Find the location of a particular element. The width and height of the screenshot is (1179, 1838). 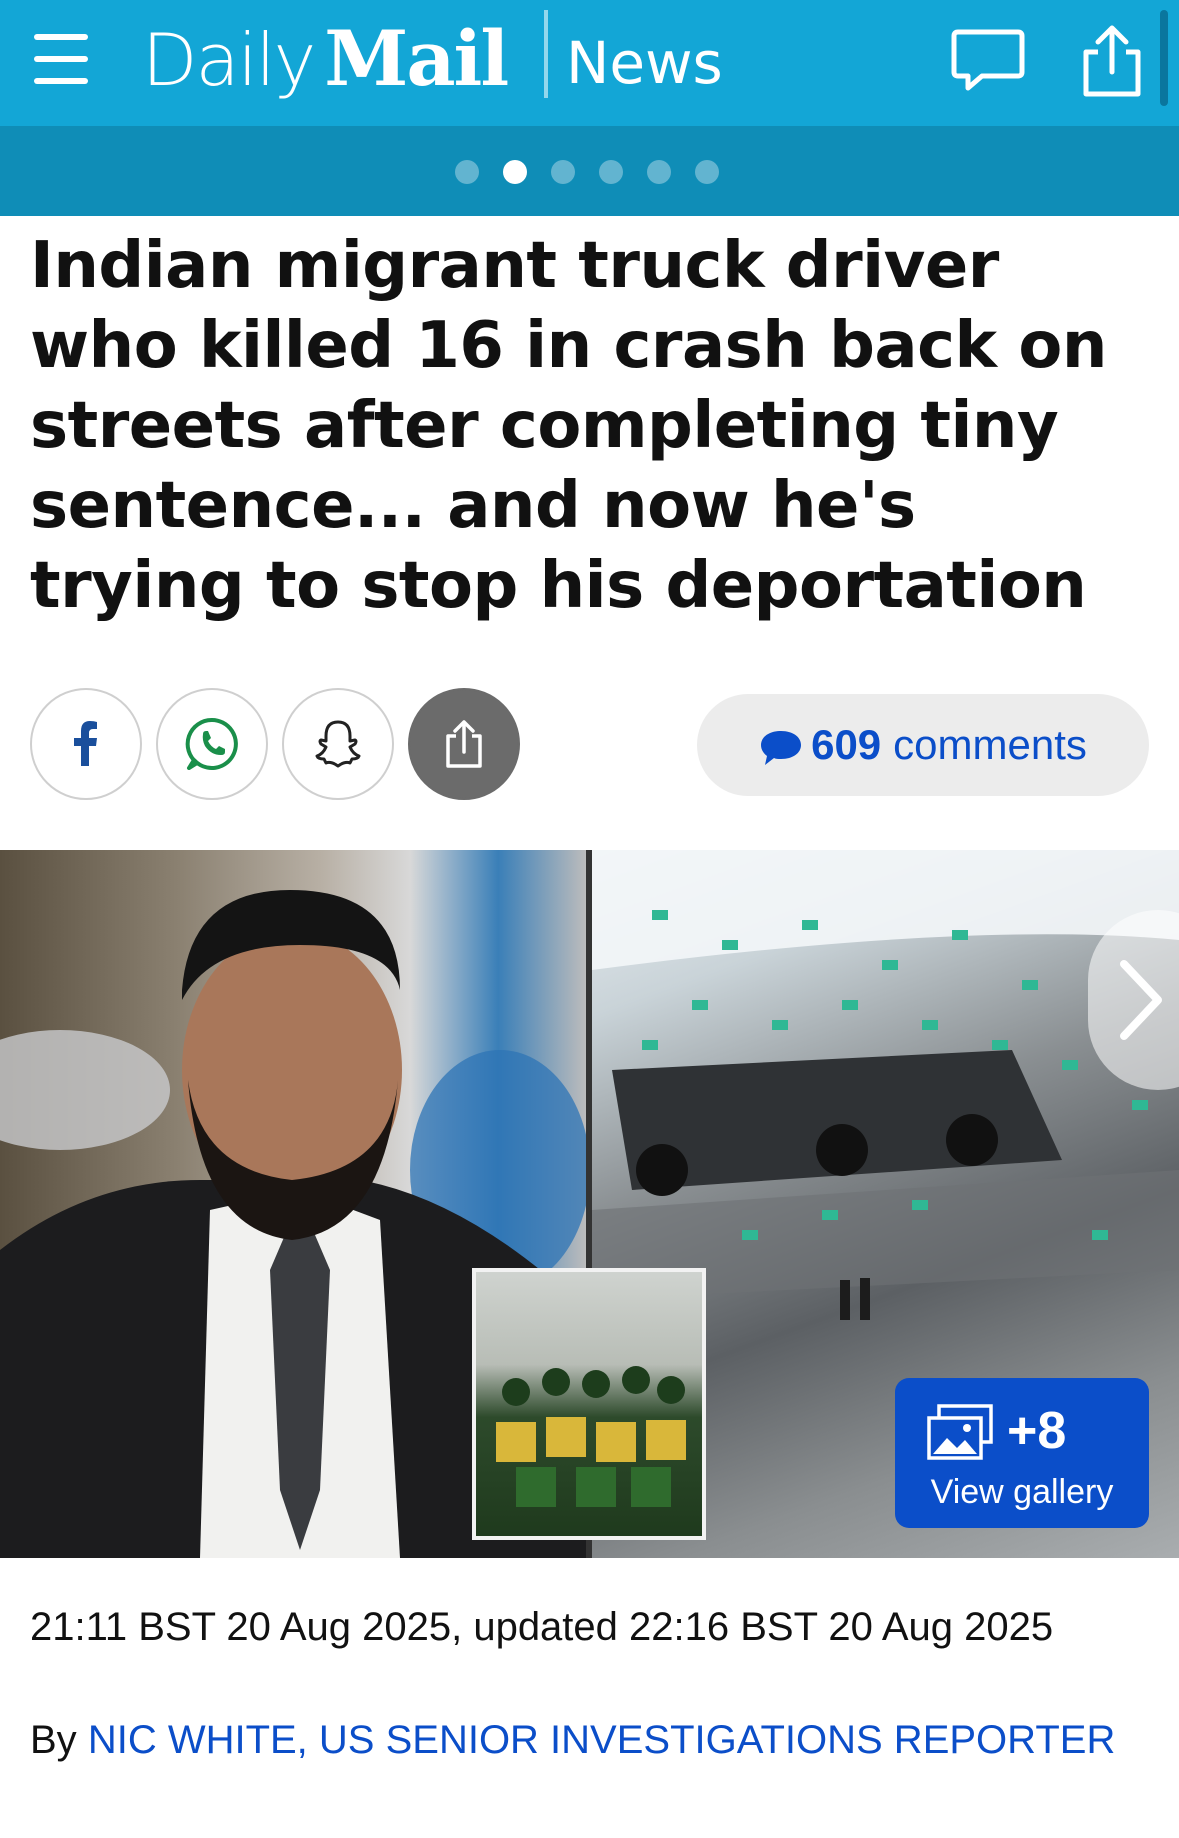

carousel-dots-bar is located at coordinates (589, 171).